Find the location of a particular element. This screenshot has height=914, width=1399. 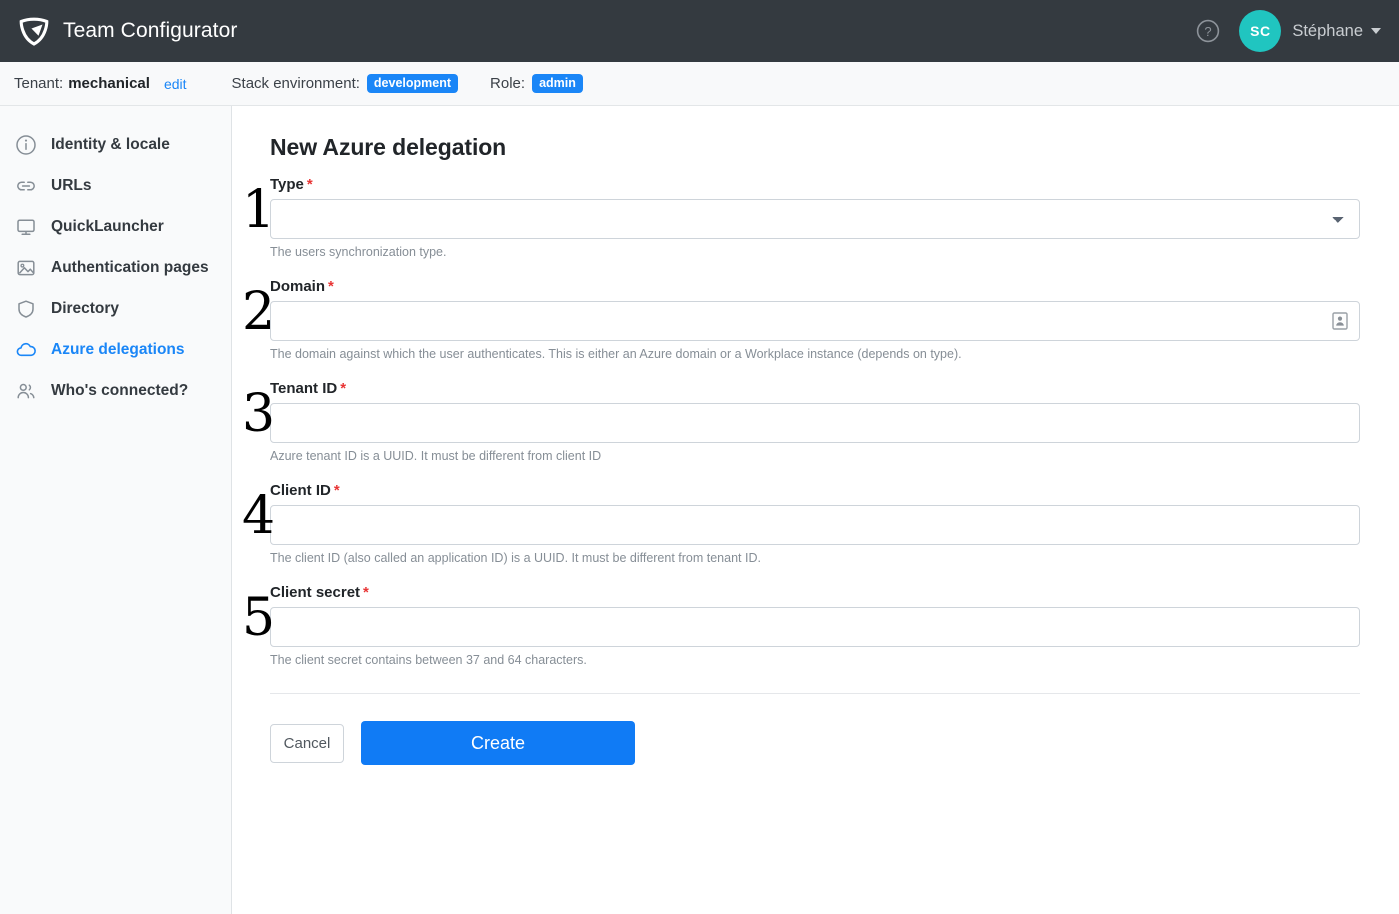

shield-swoosh-logo is located at coordinates (34, 31).